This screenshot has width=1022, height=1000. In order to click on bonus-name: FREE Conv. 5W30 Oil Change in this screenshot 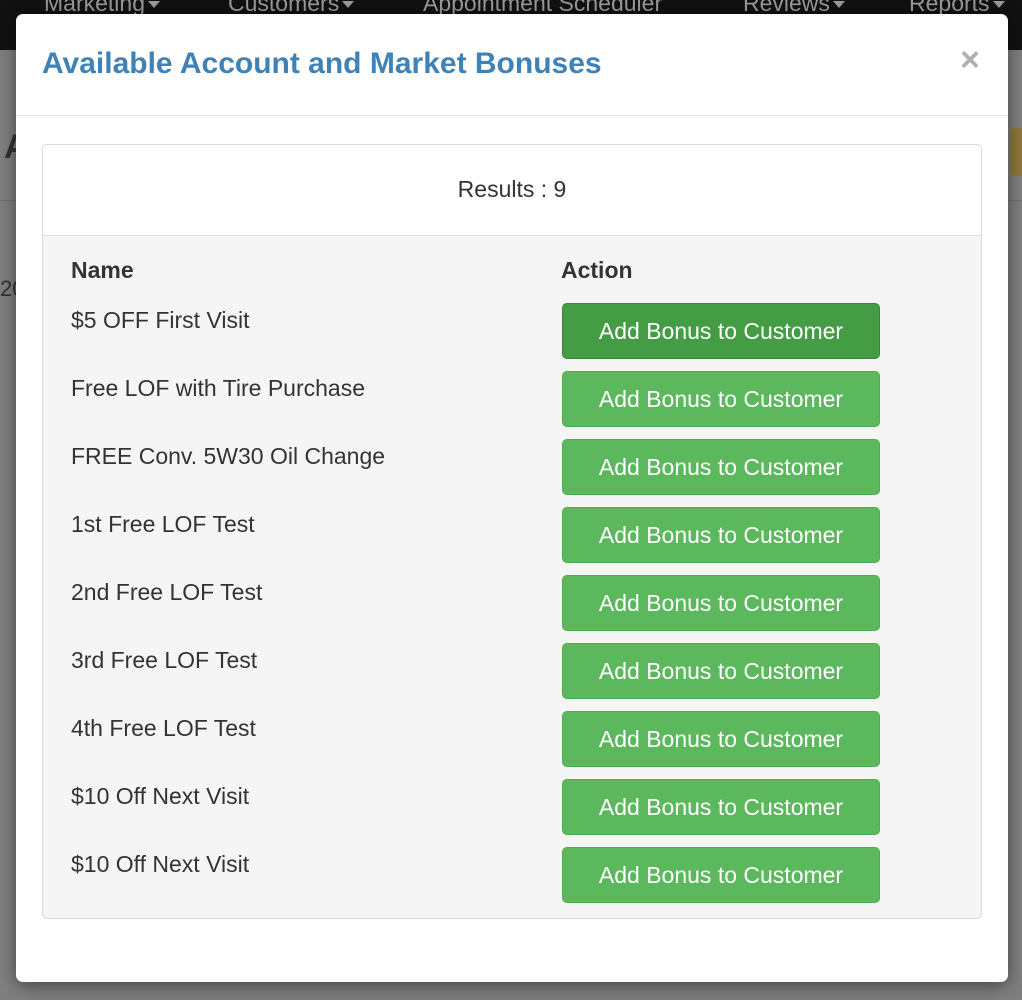, I will do `click(228, 456)`.